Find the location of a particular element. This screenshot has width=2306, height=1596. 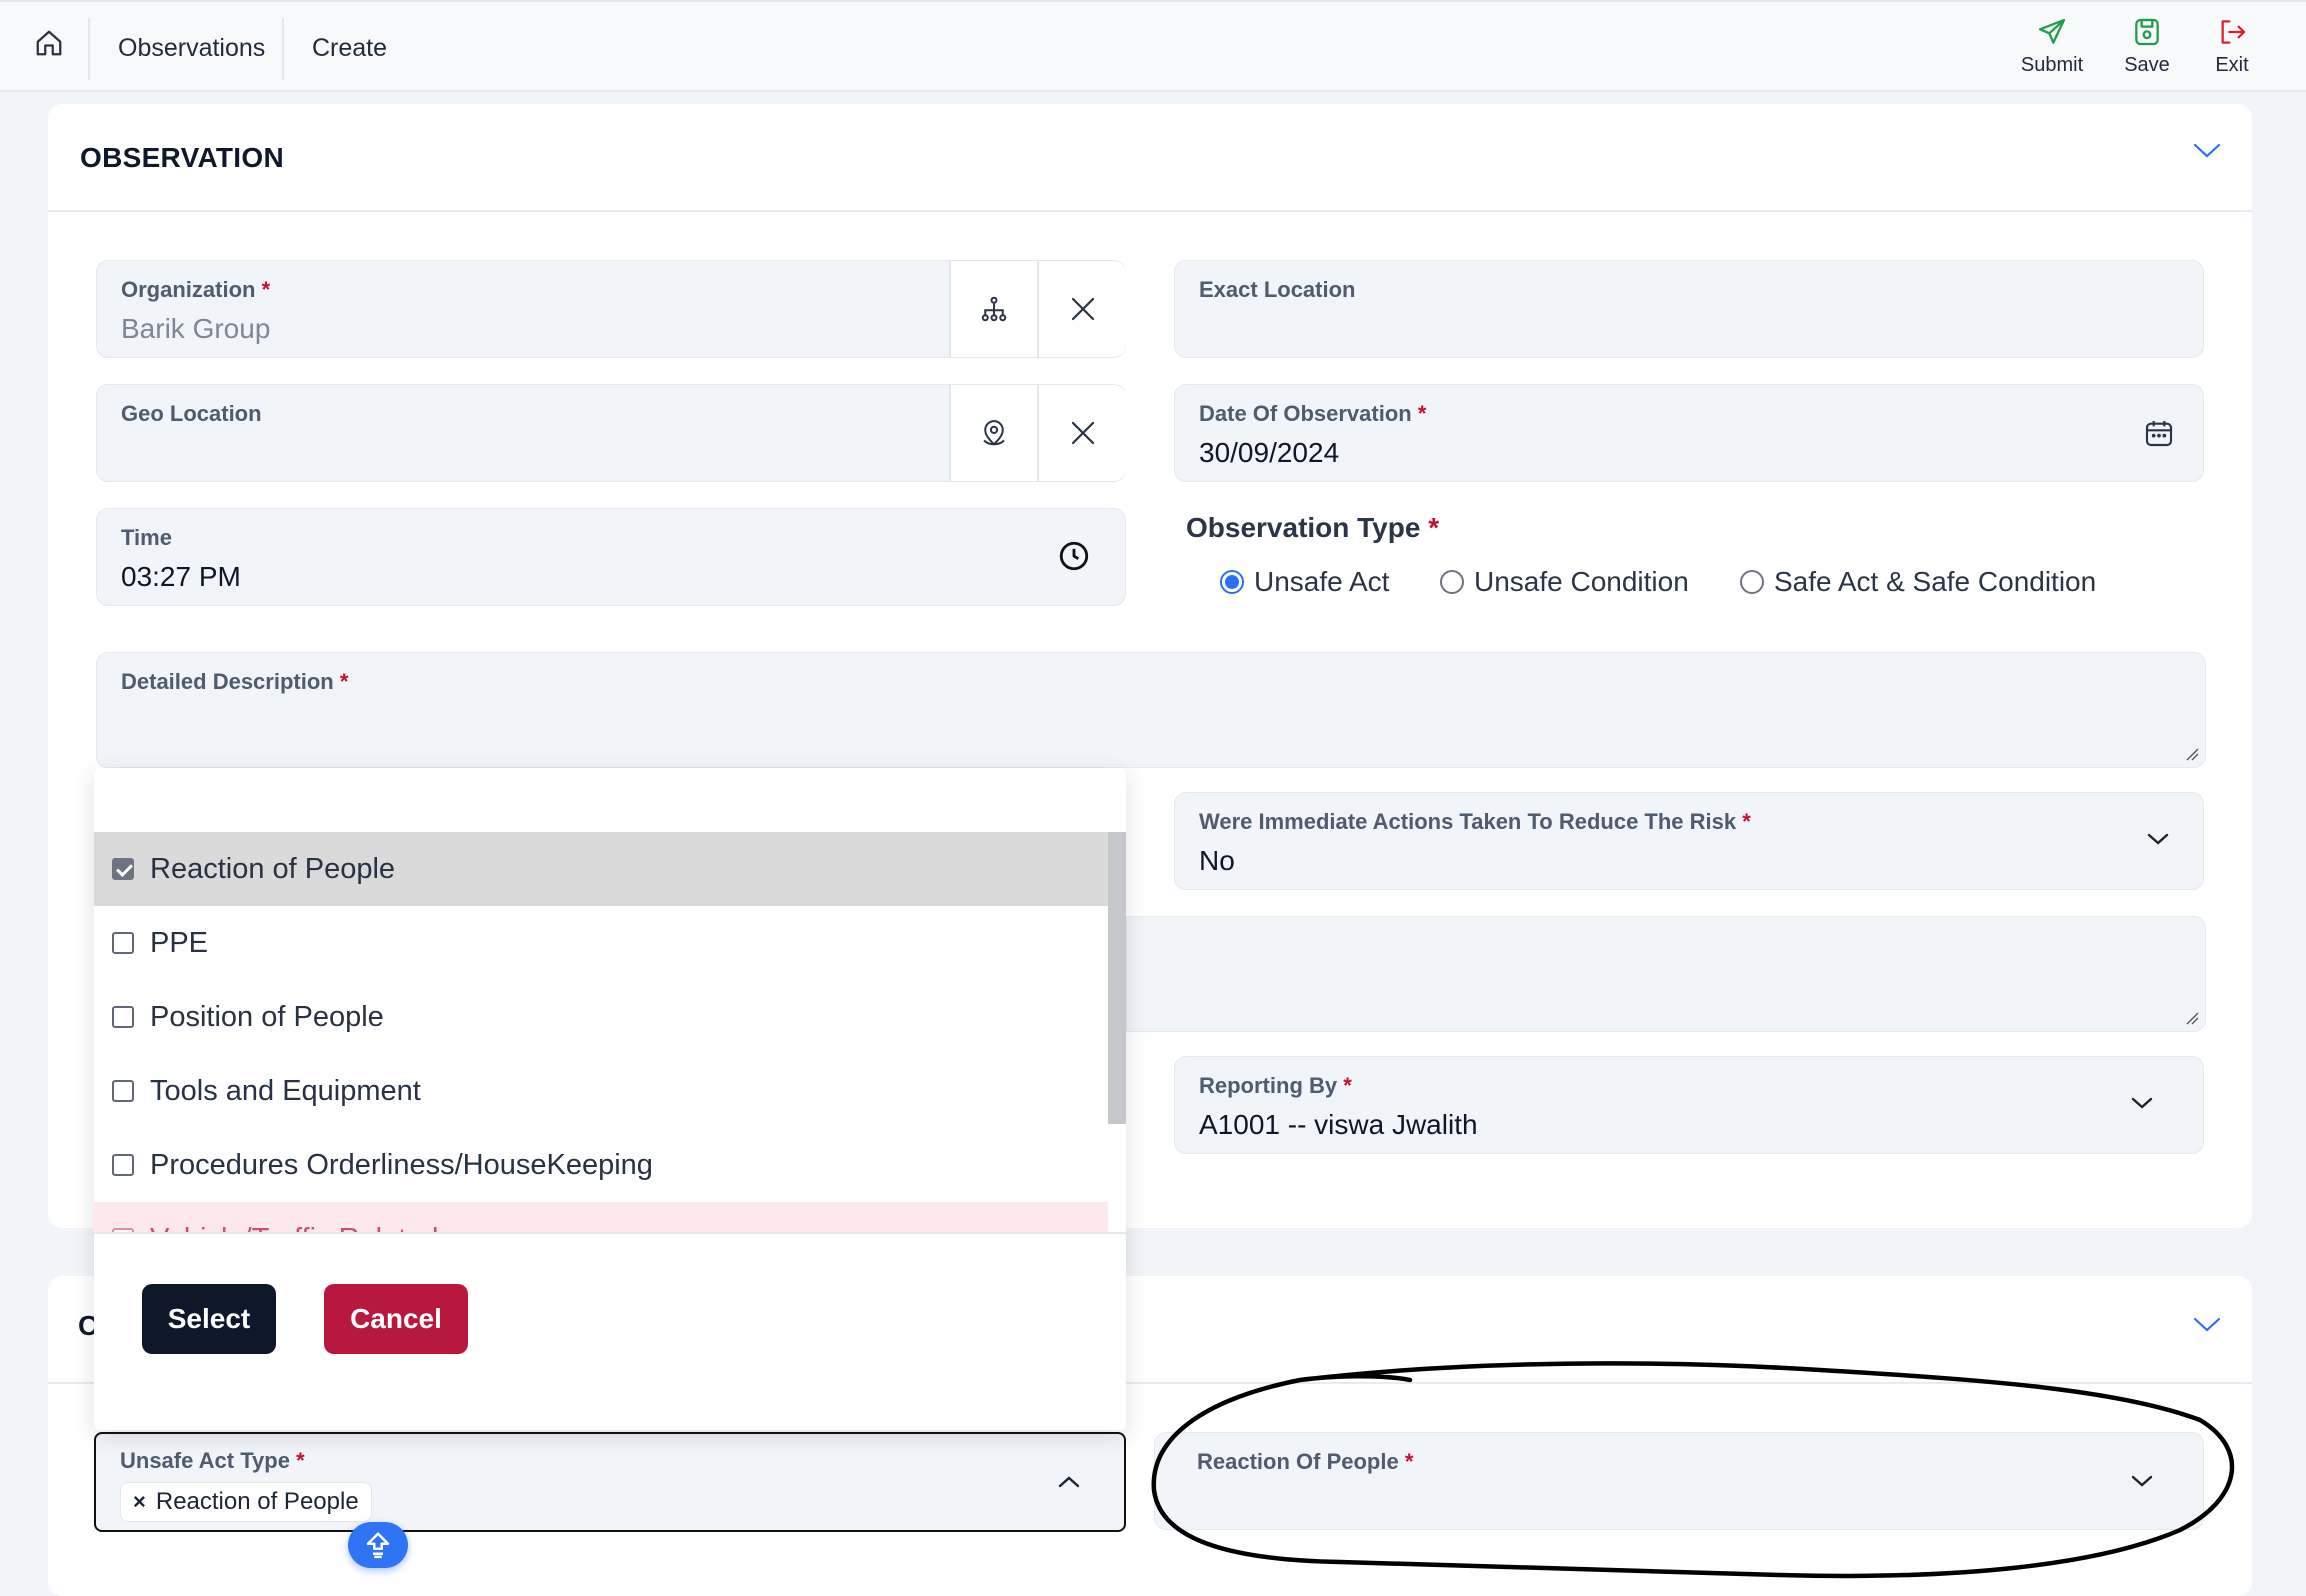

organization-value: Barik Group is located at coordinates (196, 328).